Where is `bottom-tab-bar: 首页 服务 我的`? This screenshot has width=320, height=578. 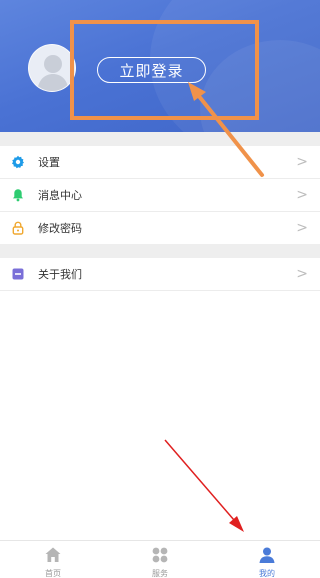
bottom-tab-bar: 首页 服务 我的 is located at coordinates (160, 559).